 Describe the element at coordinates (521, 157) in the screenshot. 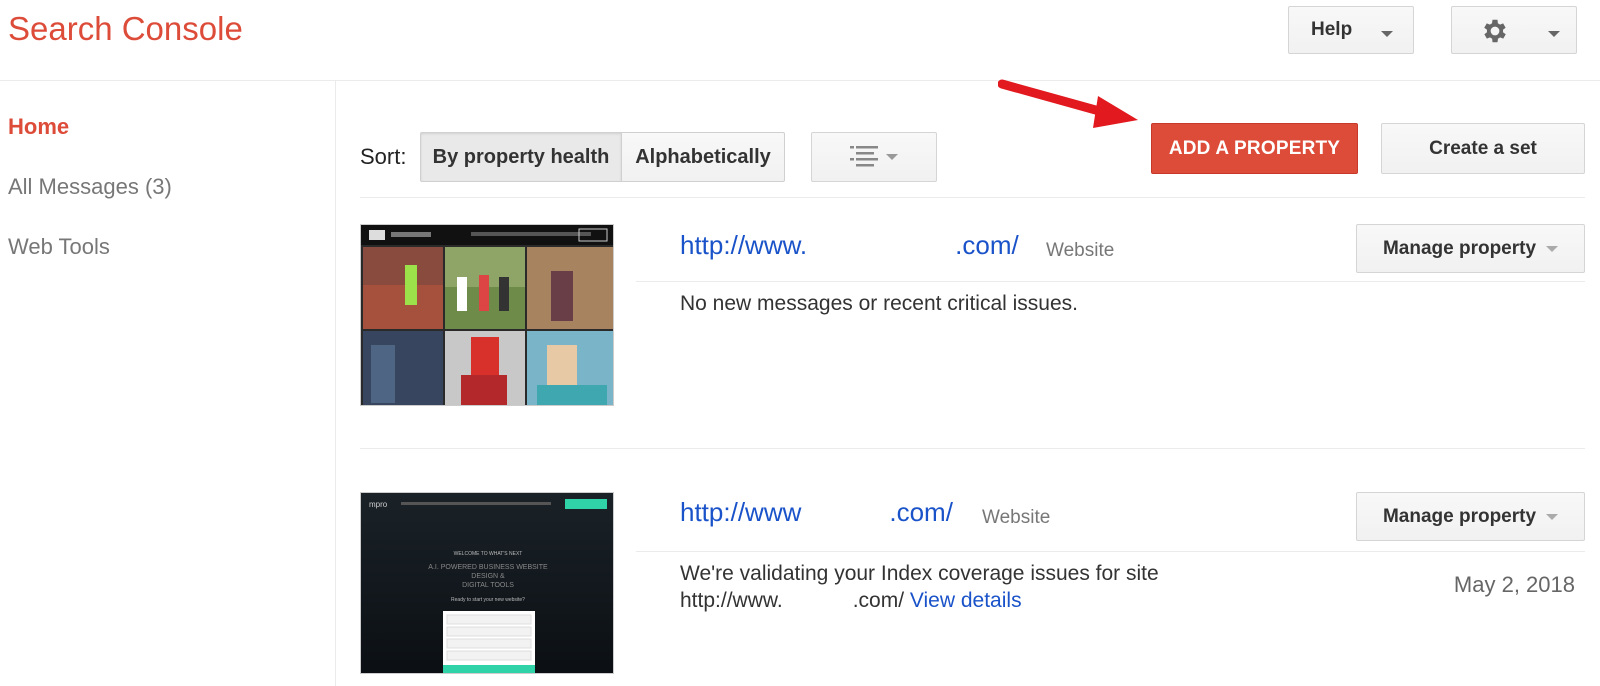

I see `sort-by-health-button: By property health` at that location.